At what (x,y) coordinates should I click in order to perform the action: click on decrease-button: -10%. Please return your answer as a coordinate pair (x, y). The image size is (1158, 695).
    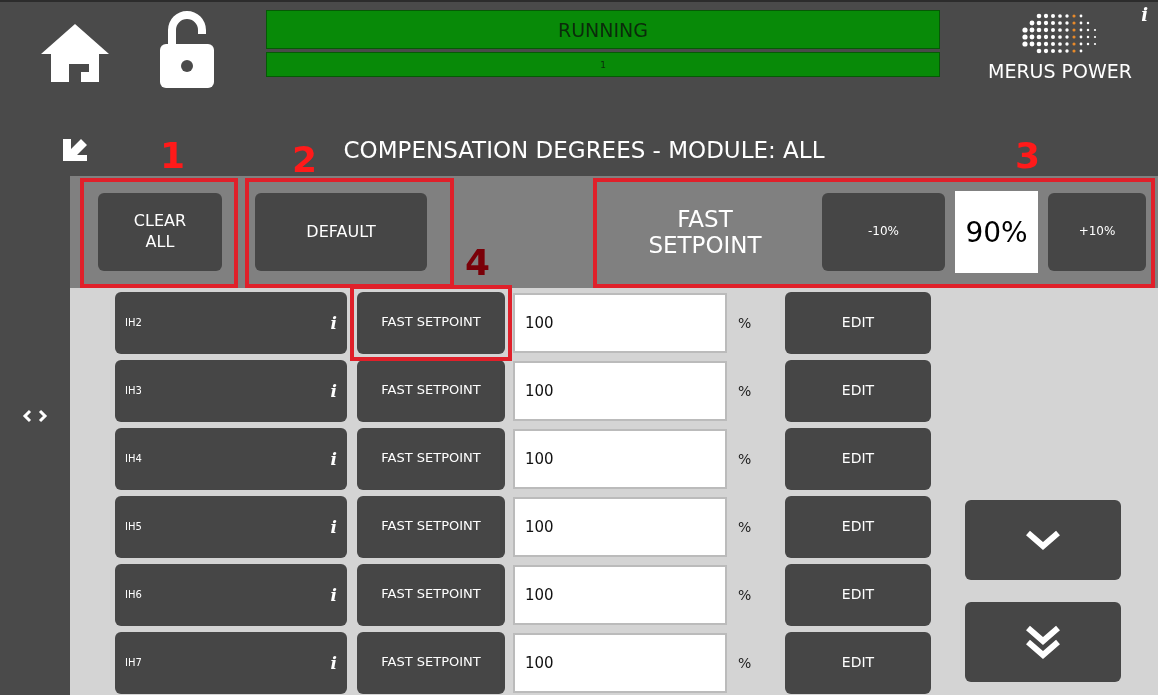
    Looking at the image, I should click on (883, 232).